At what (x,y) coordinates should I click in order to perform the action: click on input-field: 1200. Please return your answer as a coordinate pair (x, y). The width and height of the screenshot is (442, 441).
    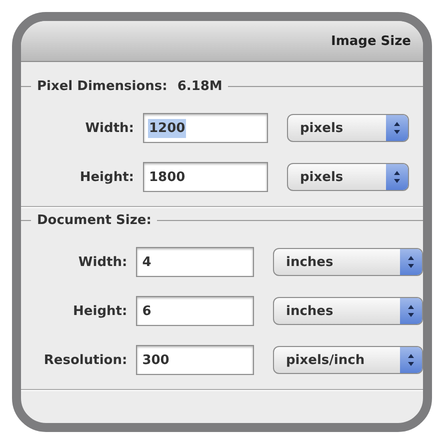
    Looking at the image, I should click on (205, 128).